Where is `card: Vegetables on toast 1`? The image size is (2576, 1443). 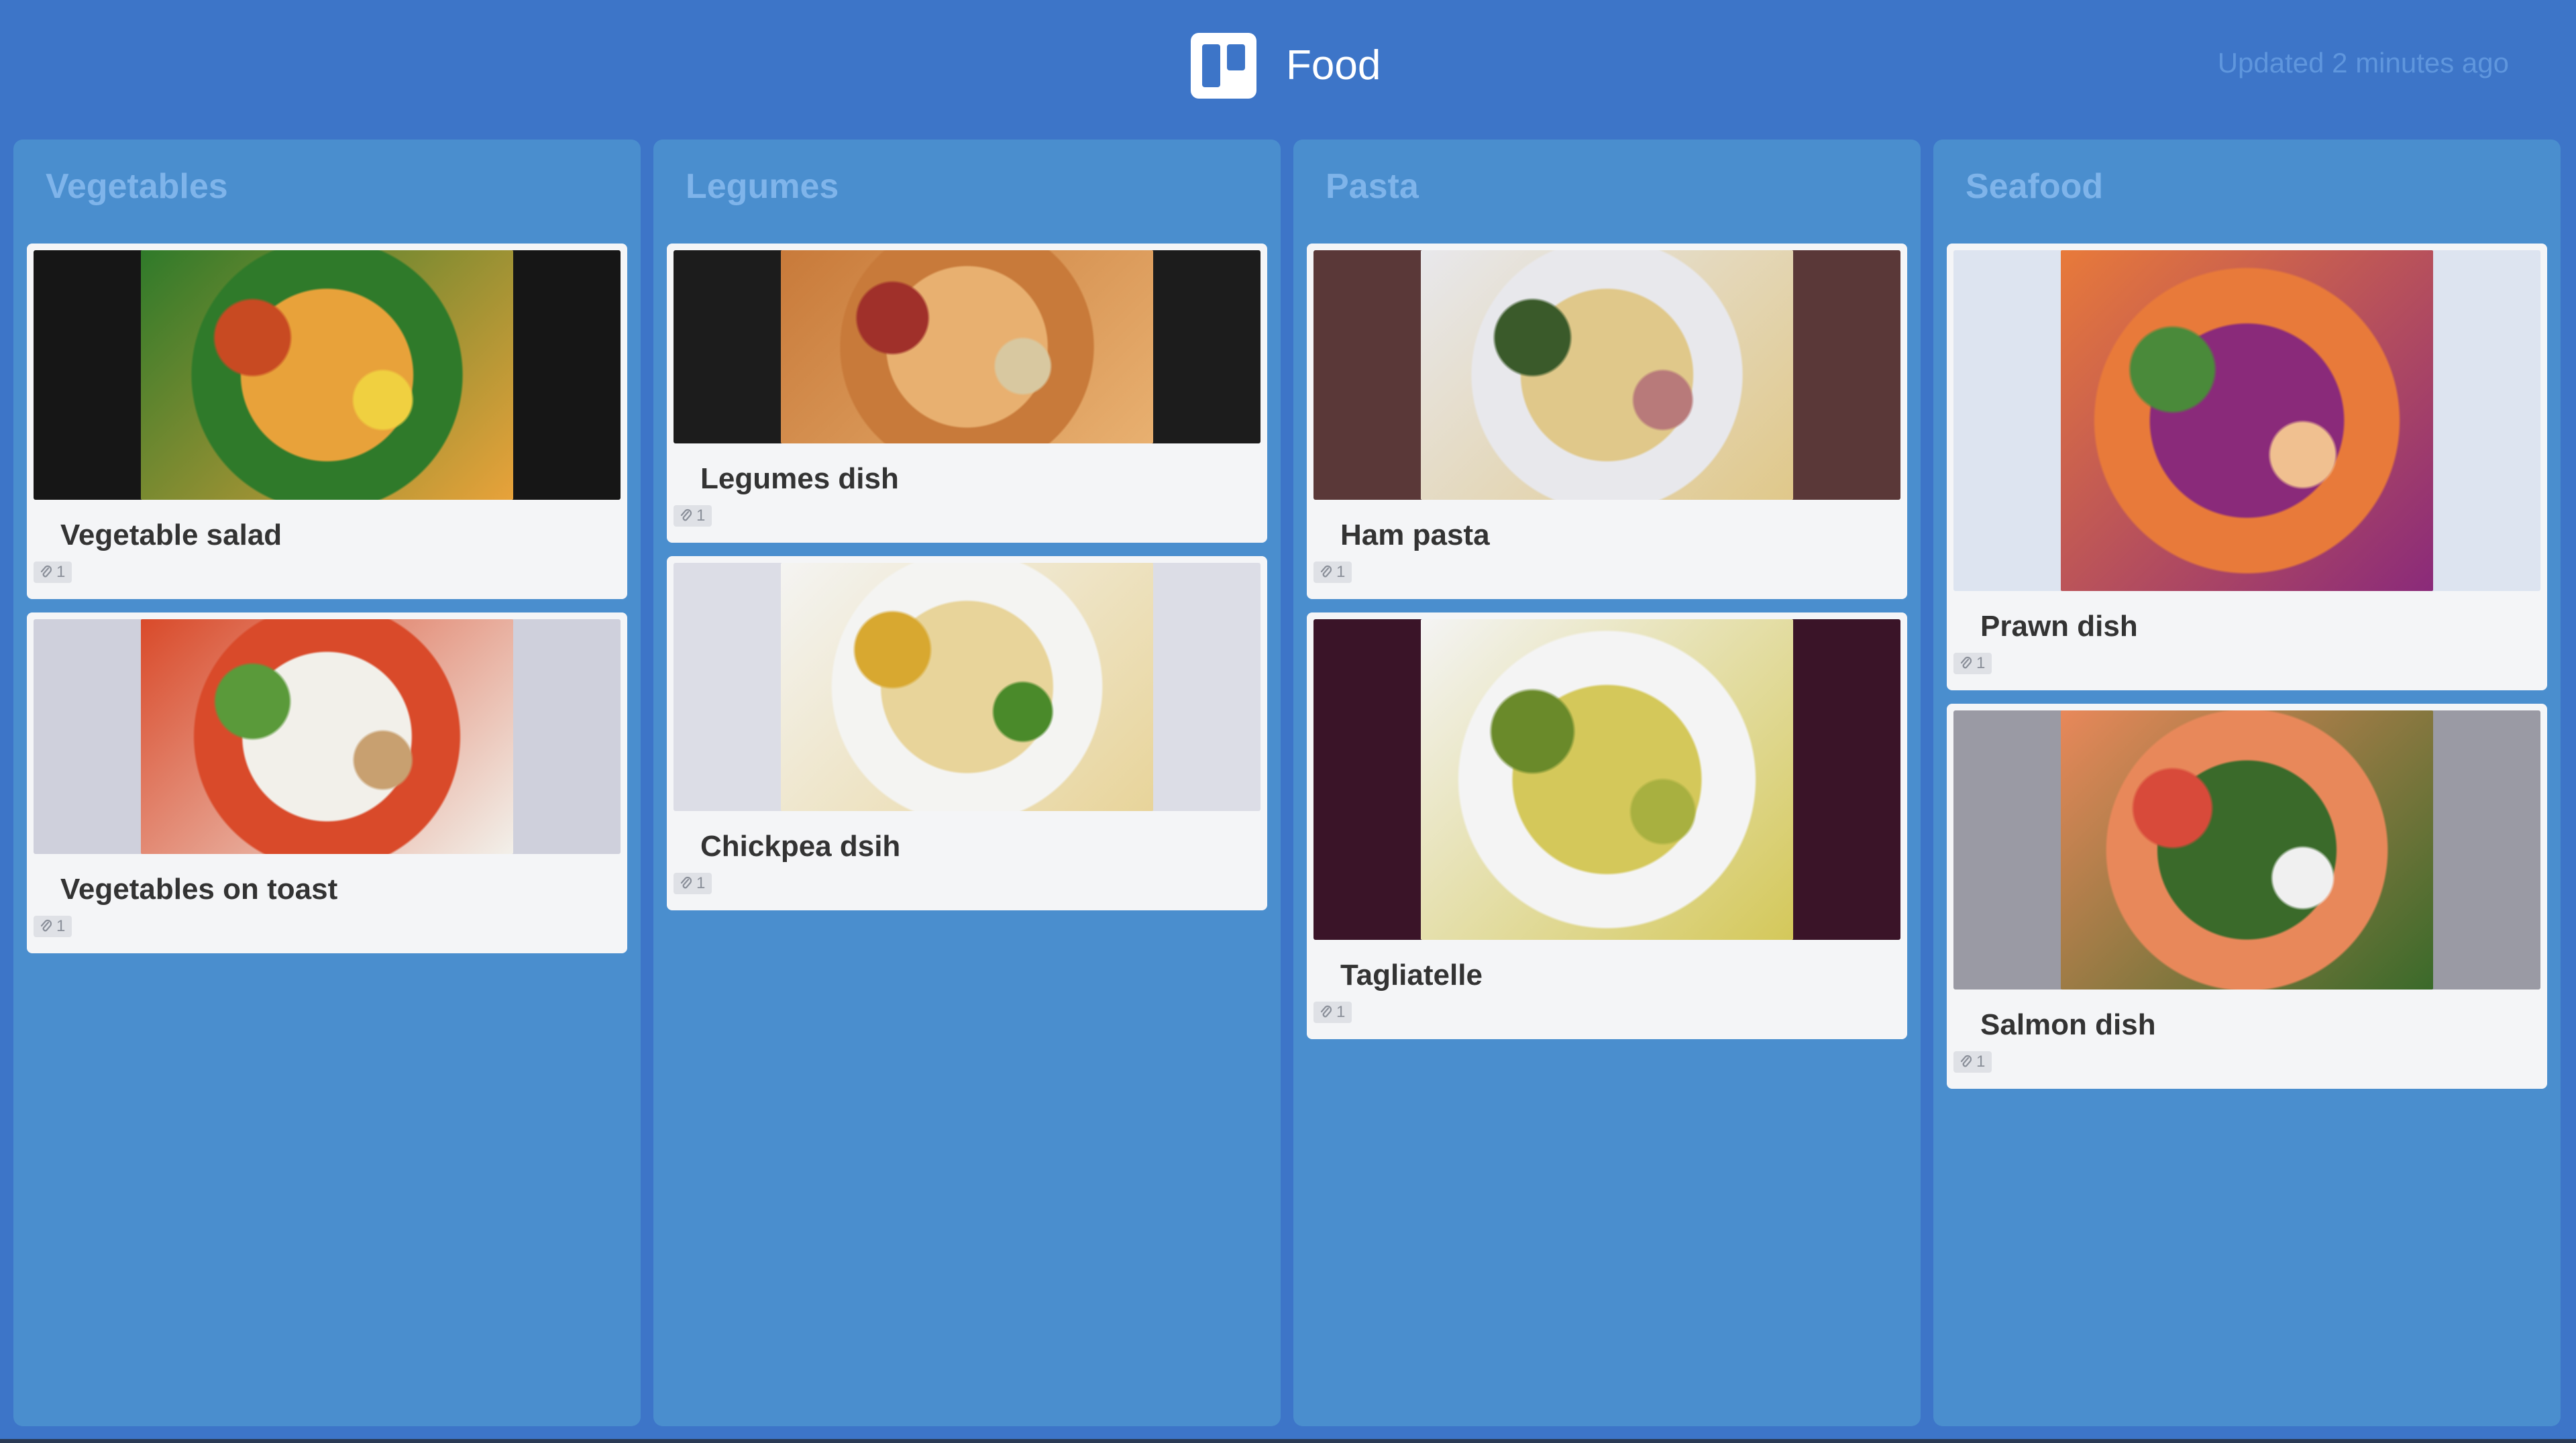 card: Vegetables on toast 1 is located at coordinates (327, 783).